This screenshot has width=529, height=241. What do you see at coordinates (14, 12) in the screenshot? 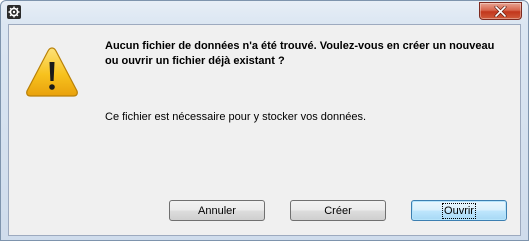
I see `gear-icon` at bounding box center [14, 12].